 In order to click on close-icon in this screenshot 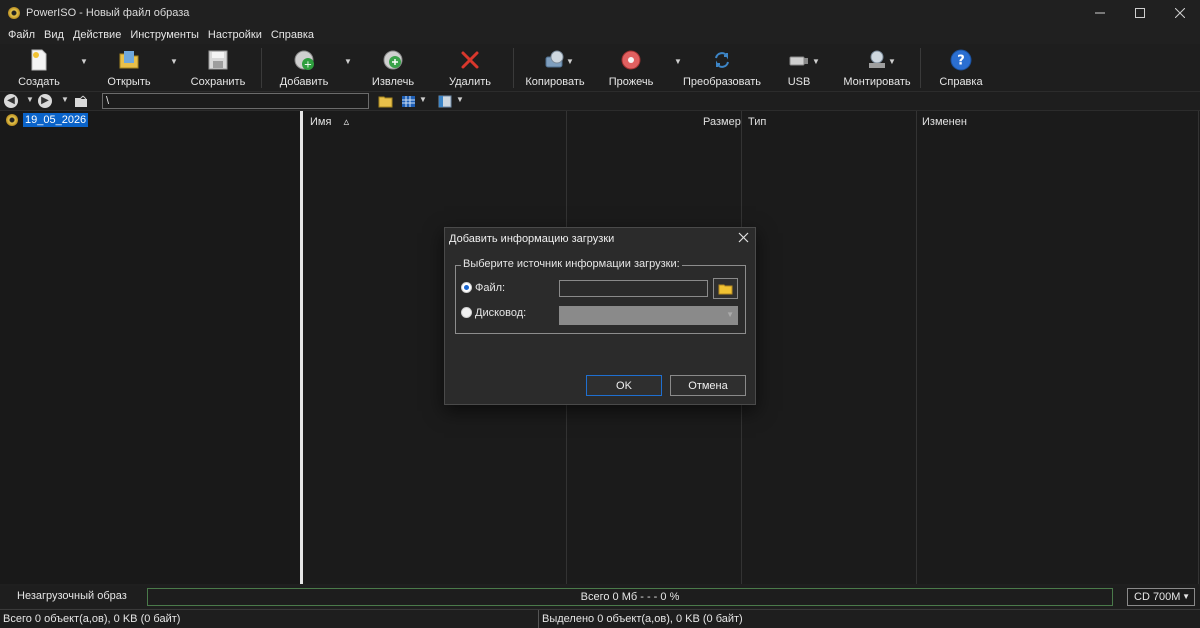, I will do `click(743, 237)`.